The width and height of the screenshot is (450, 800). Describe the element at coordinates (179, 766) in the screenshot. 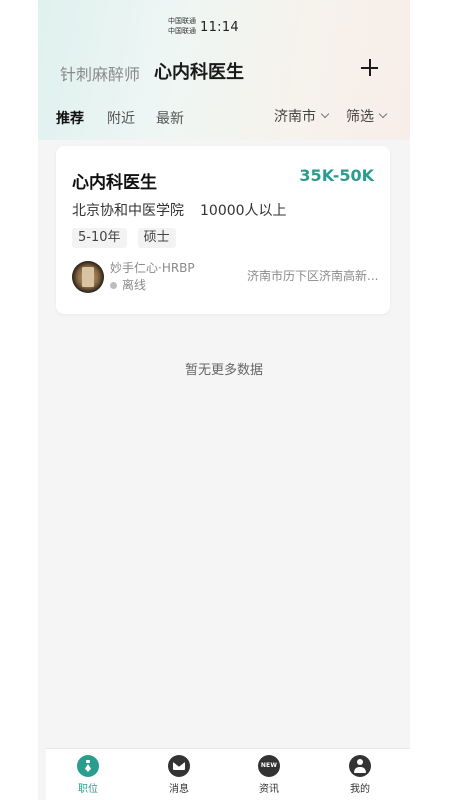

I see `mail-icon` at that location.